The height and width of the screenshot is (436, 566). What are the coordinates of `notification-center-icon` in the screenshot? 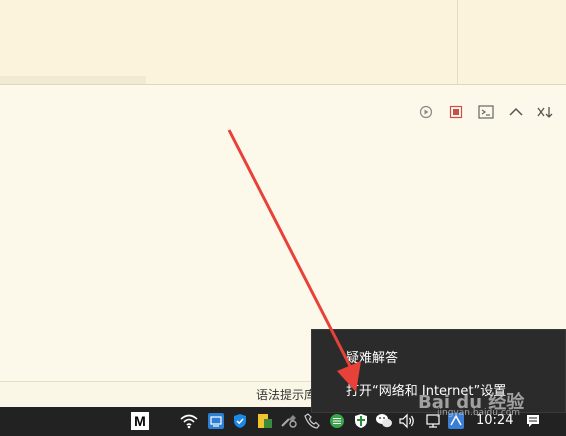 It's located at (533, 421).